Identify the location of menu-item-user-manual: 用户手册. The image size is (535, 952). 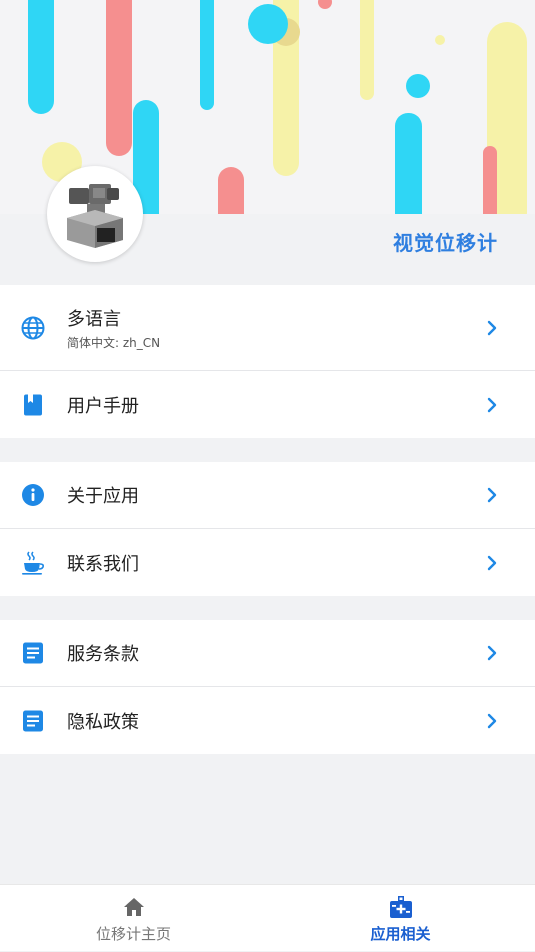
(267, 404).